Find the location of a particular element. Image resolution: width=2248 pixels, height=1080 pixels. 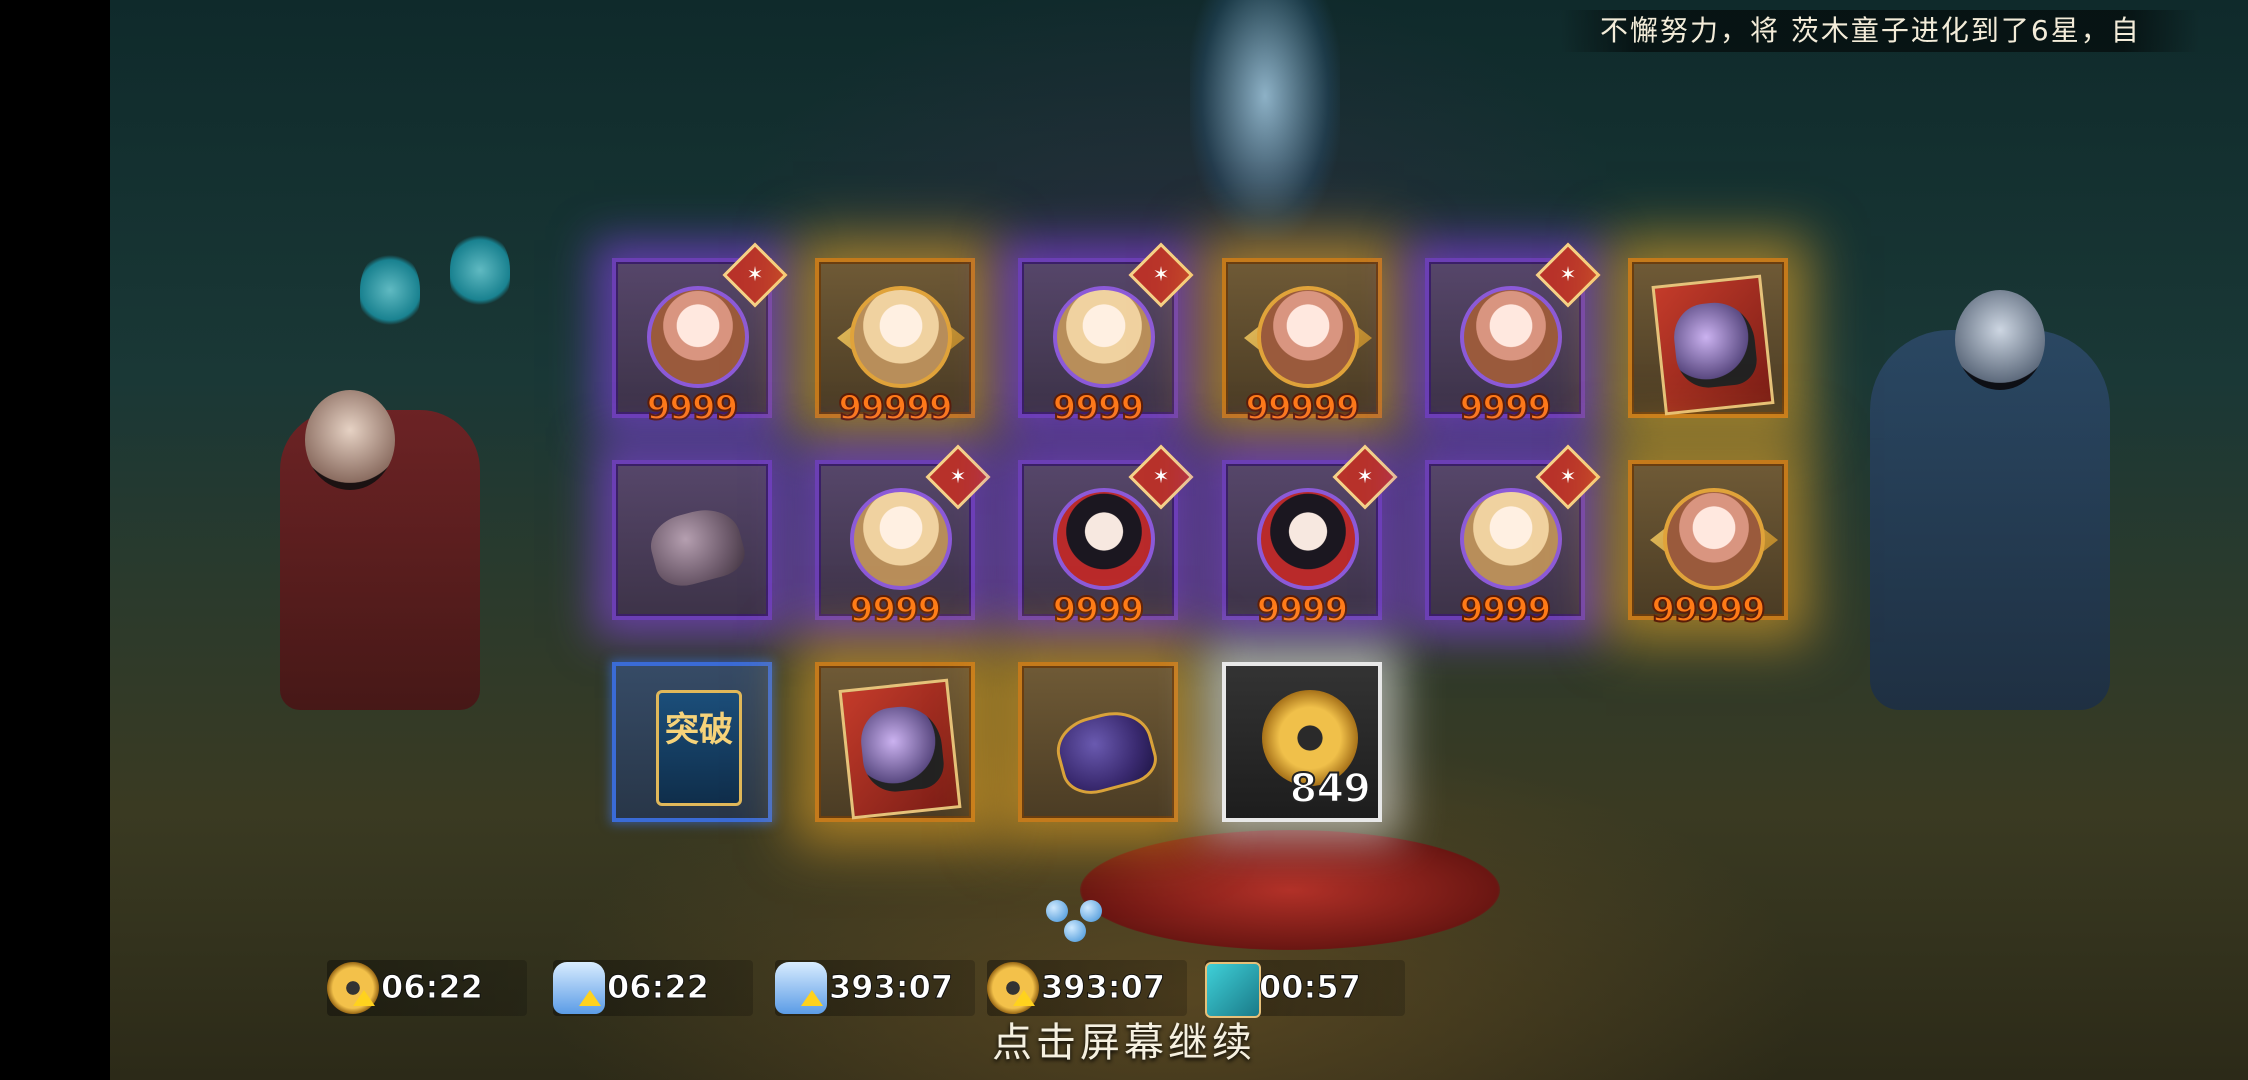

reward-quantity: 849 is located at coordinates (1331, 789).